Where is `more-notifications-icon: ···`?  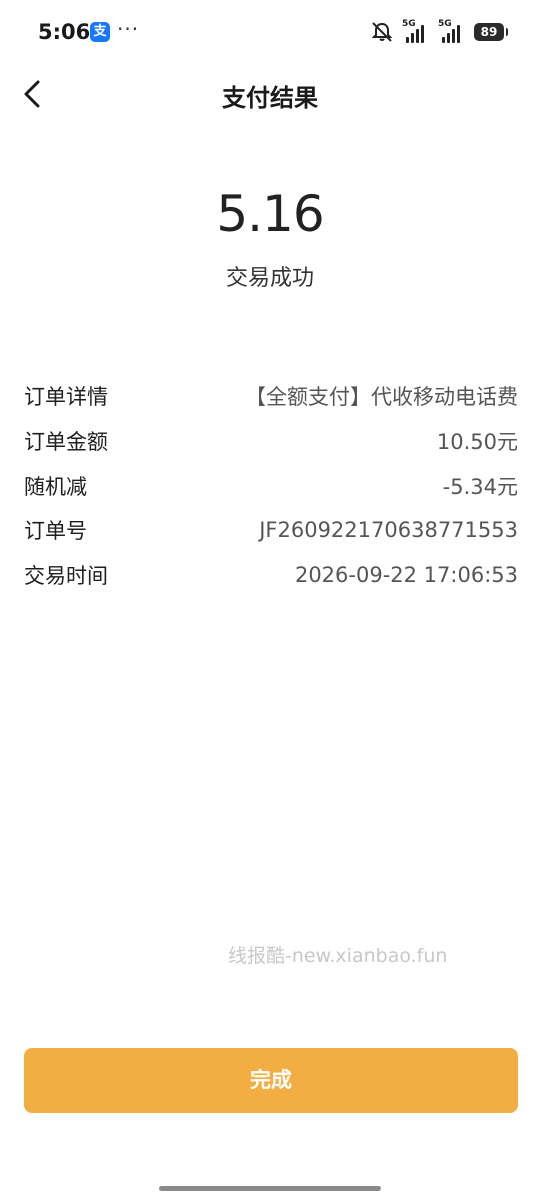
more-notifications-icon: ··· is located at coordinates (128, 29).